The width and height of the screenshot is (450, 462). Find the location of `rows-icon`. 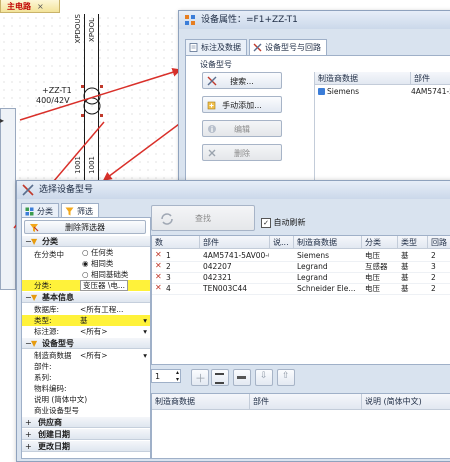

rows-icon is located at coordinates (219, 378).